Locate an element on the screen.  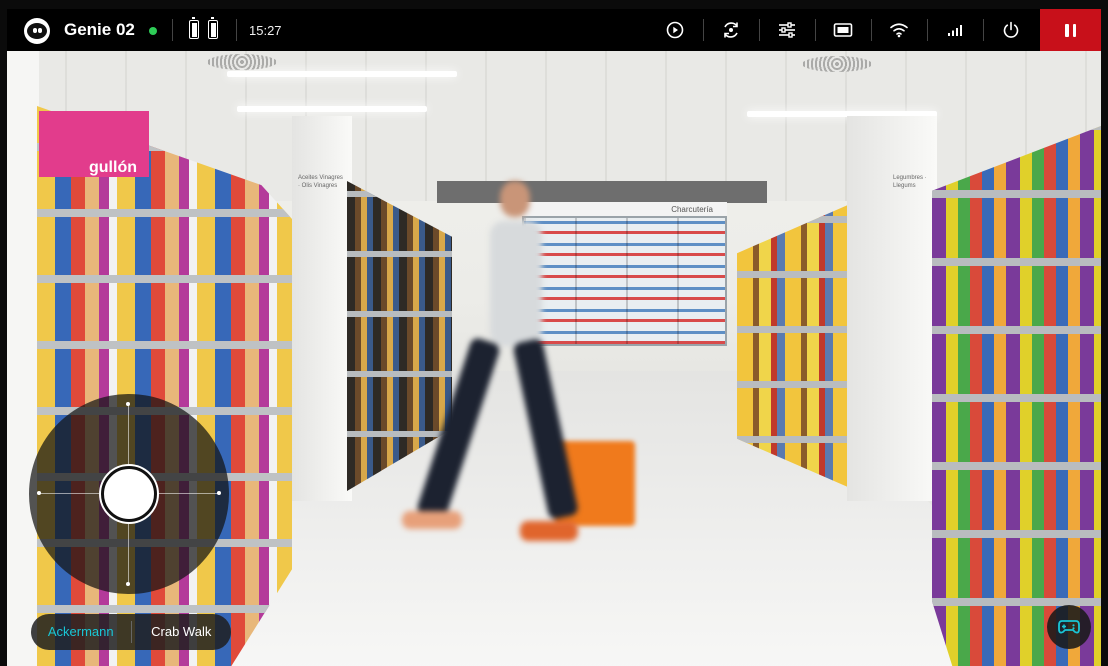
robot-icon is located at coordinates (37, 31).